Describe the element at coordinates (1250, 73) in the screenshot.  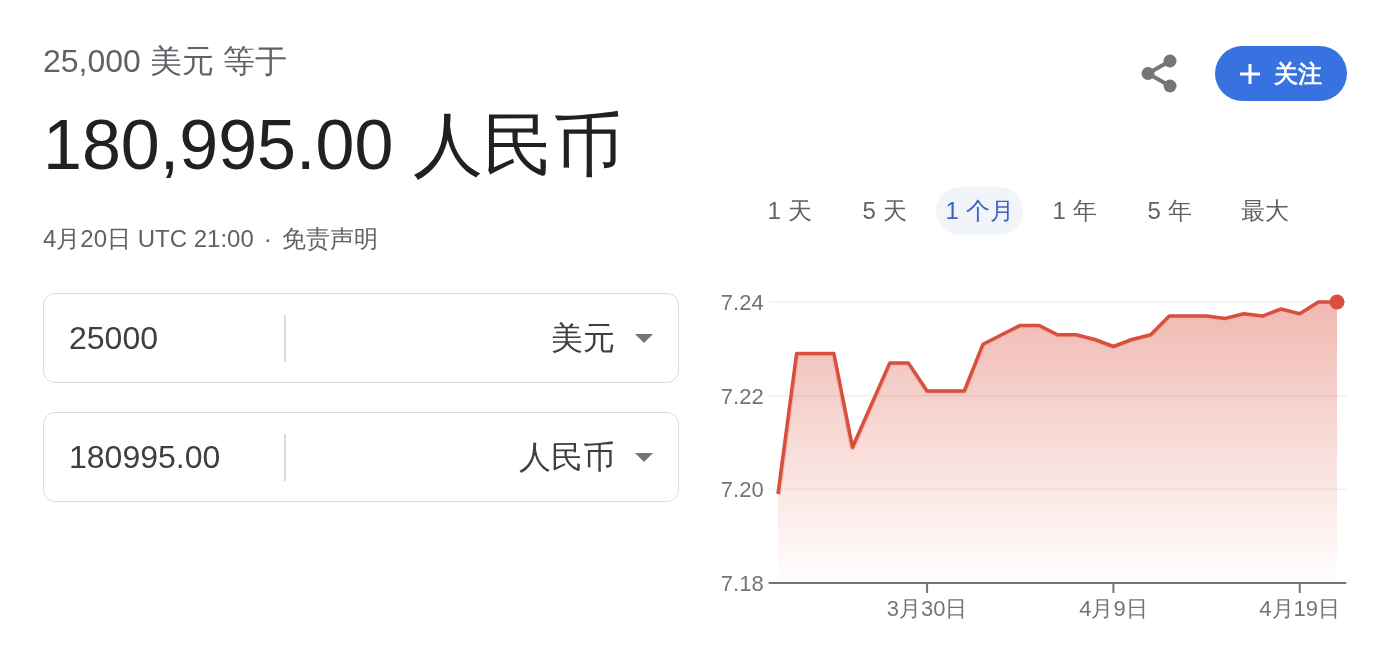
I see `plus-icon` at that location.